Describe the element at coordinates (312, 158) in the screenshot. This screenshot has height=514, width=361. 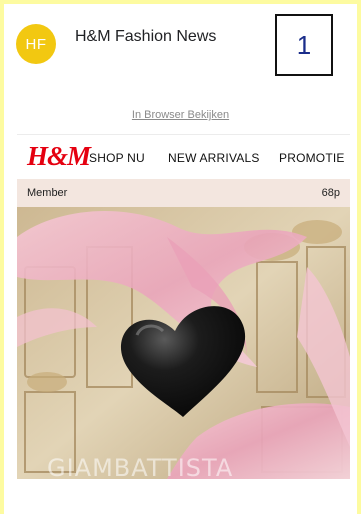
I see `nav-promotie: PROMOTIE` at that location.